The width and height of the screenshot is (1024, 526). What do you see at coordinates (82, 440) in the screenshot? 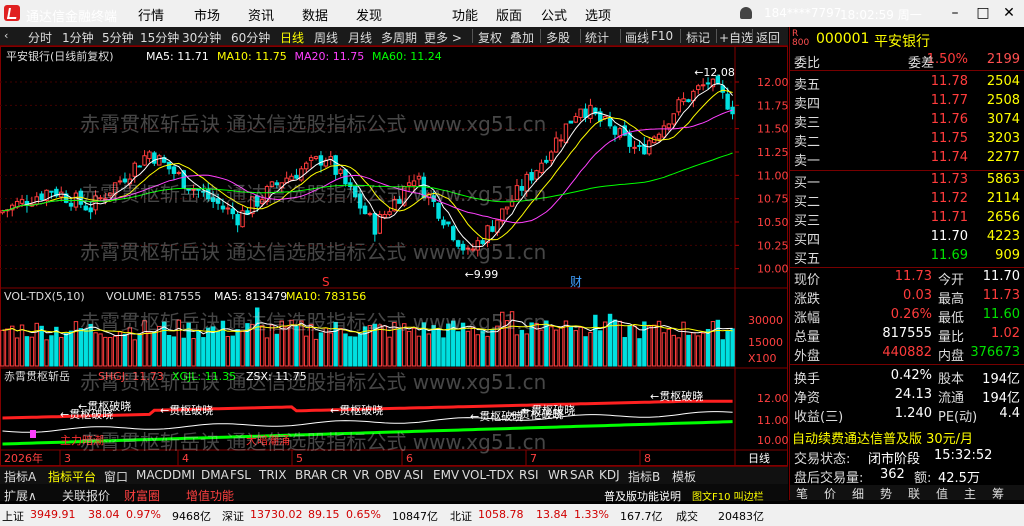
I see `ind-tag-red: 主力暗潮` at bounding box center [82, 440].